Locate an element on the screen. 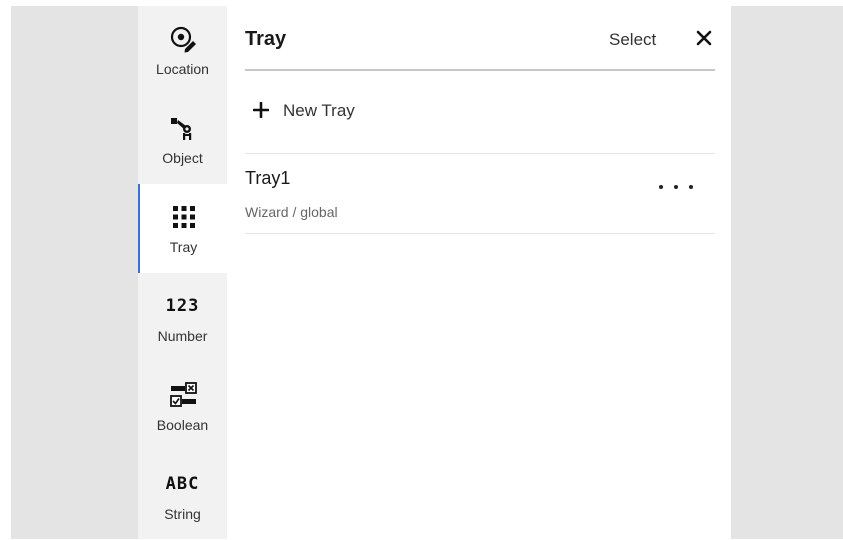 This screenshot has height=540, width=843. sidebar-item-label: String is located at coordinates (182, 514).